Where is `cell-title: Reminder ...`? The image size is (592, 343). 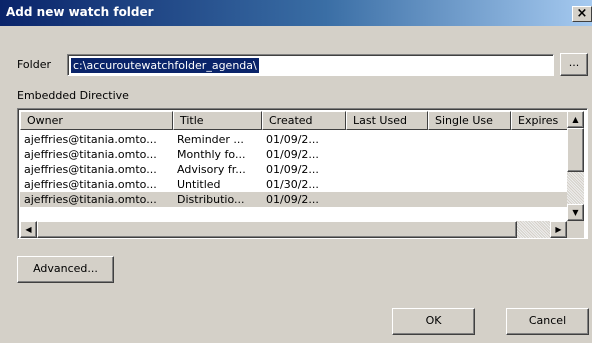
cell-title: Reminder ... is located at coordinates (210, 139).